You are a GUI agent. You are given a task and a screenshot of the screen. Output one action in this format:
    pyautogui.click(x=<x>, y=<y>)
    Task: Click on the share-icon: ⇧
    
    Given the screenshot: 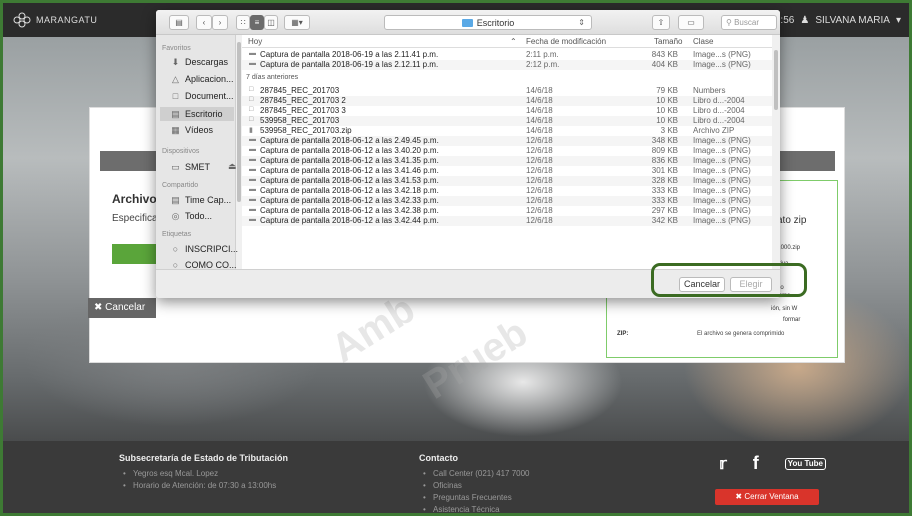 What is the action you would take?
    pyautogui.click(x=661, y=22)
    